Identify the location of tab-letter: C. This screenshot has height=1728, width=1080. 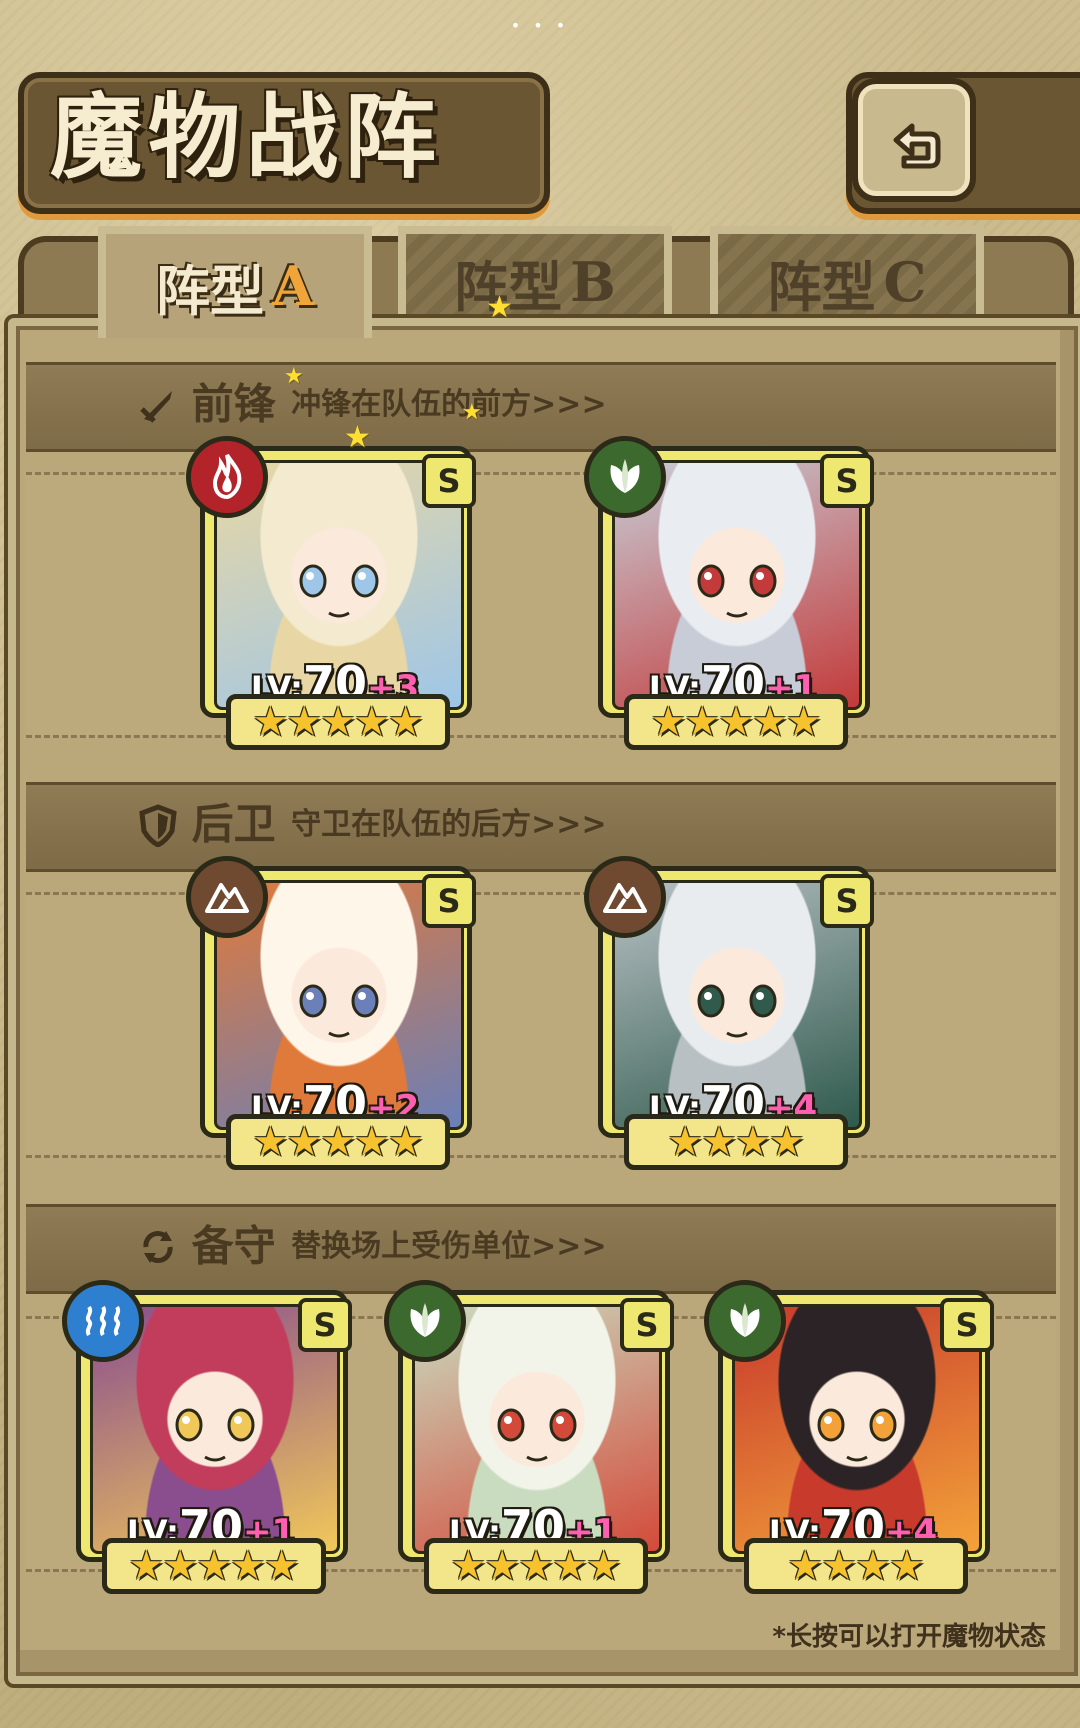
(905, 282).